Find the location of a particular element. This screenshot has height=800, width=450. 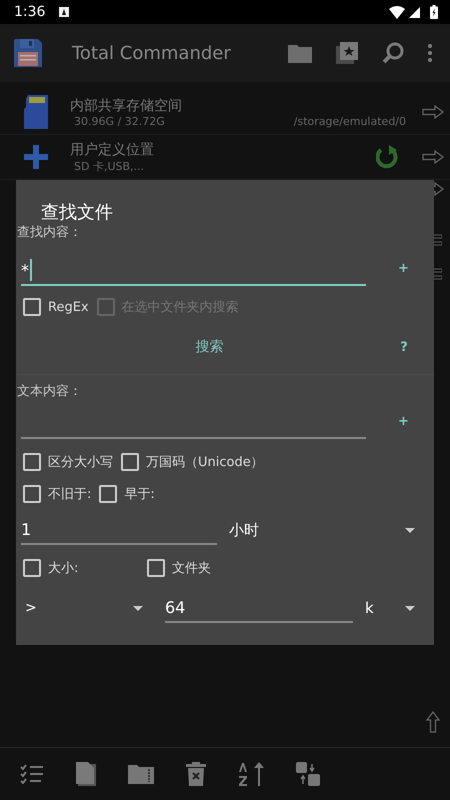

text-content-label: 文本内容： is located at coordinates (50, 392).